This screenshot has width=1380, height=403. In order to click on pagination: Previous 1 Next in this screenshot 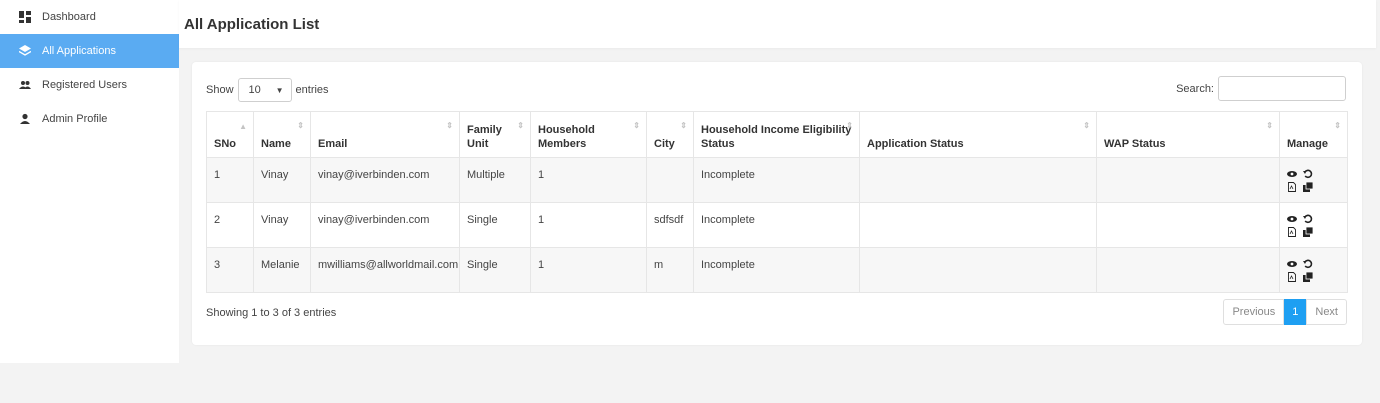, I will do `click(1285, 312)`.